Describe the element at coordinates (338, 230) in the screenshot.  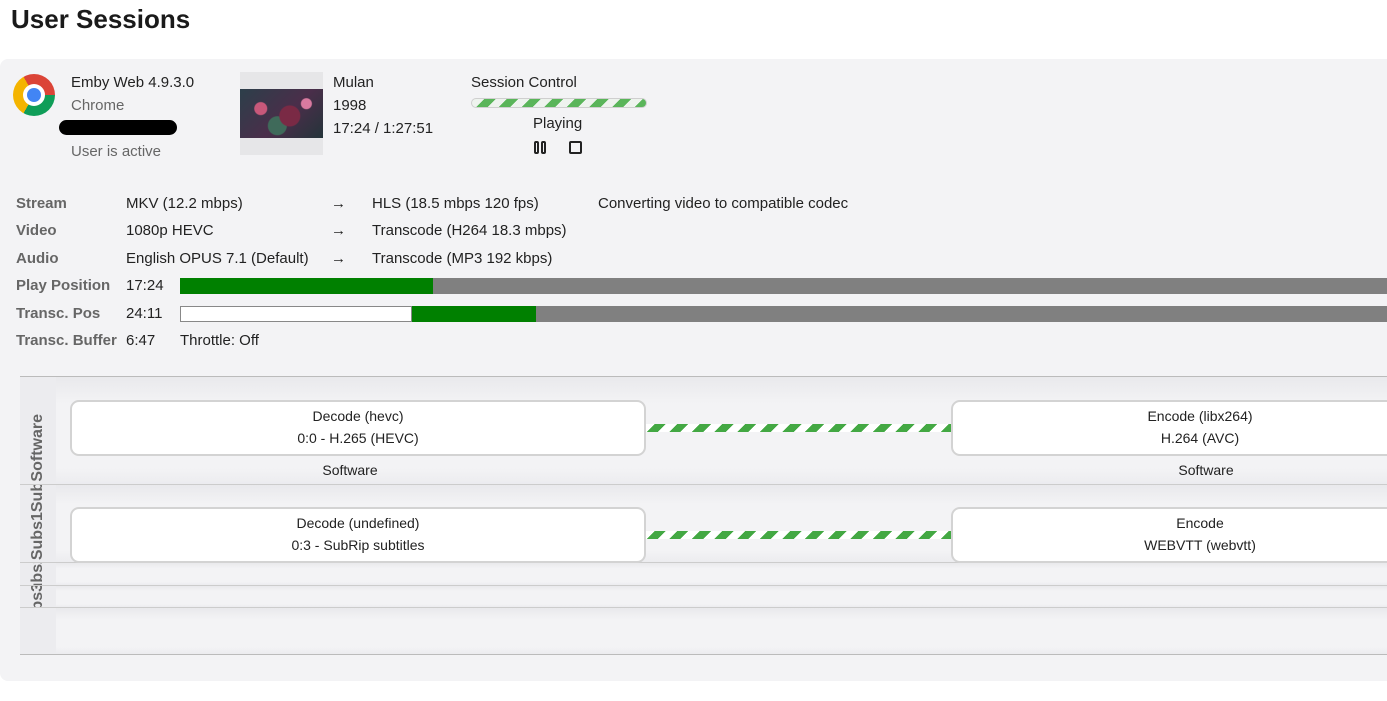
I see `video-arrow: →` at that location.